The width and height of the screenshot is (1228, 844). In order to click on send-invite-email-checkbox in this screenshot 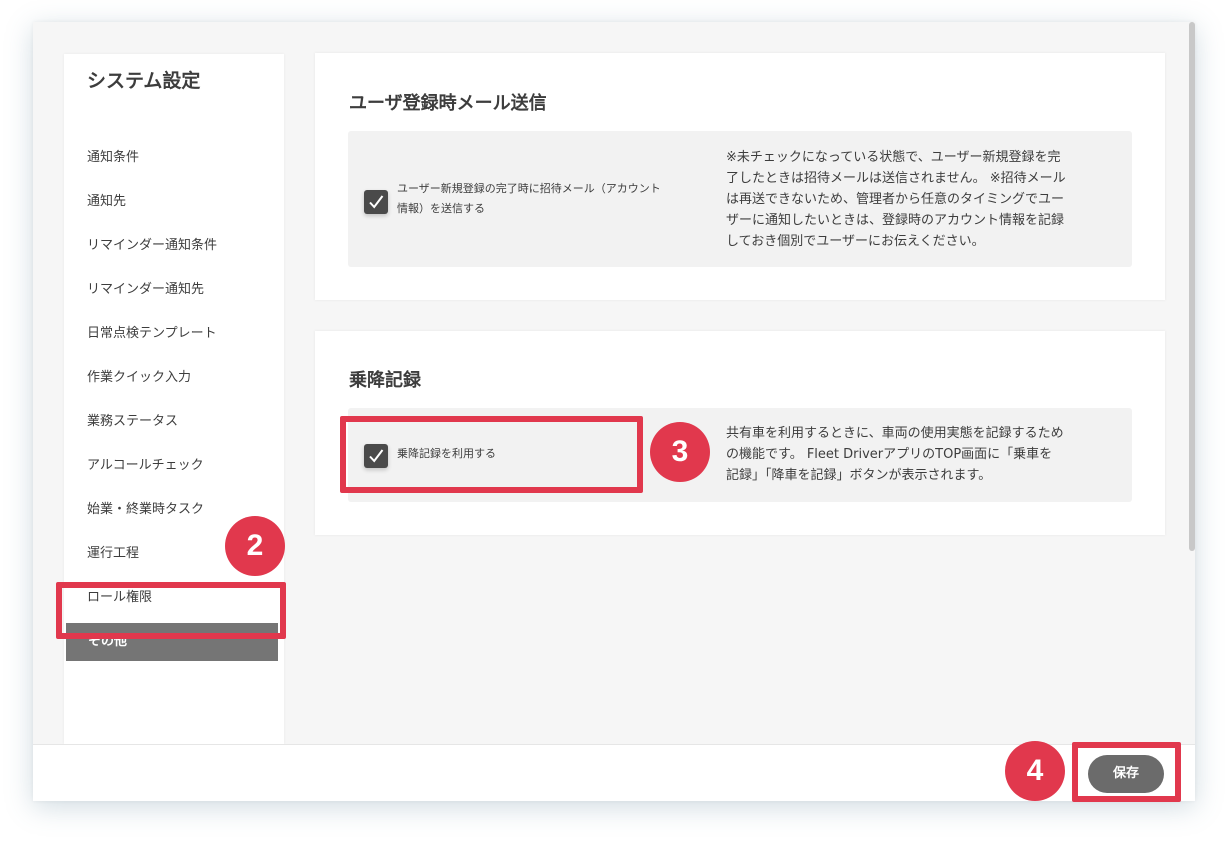, I will do `click(376, 202)`.